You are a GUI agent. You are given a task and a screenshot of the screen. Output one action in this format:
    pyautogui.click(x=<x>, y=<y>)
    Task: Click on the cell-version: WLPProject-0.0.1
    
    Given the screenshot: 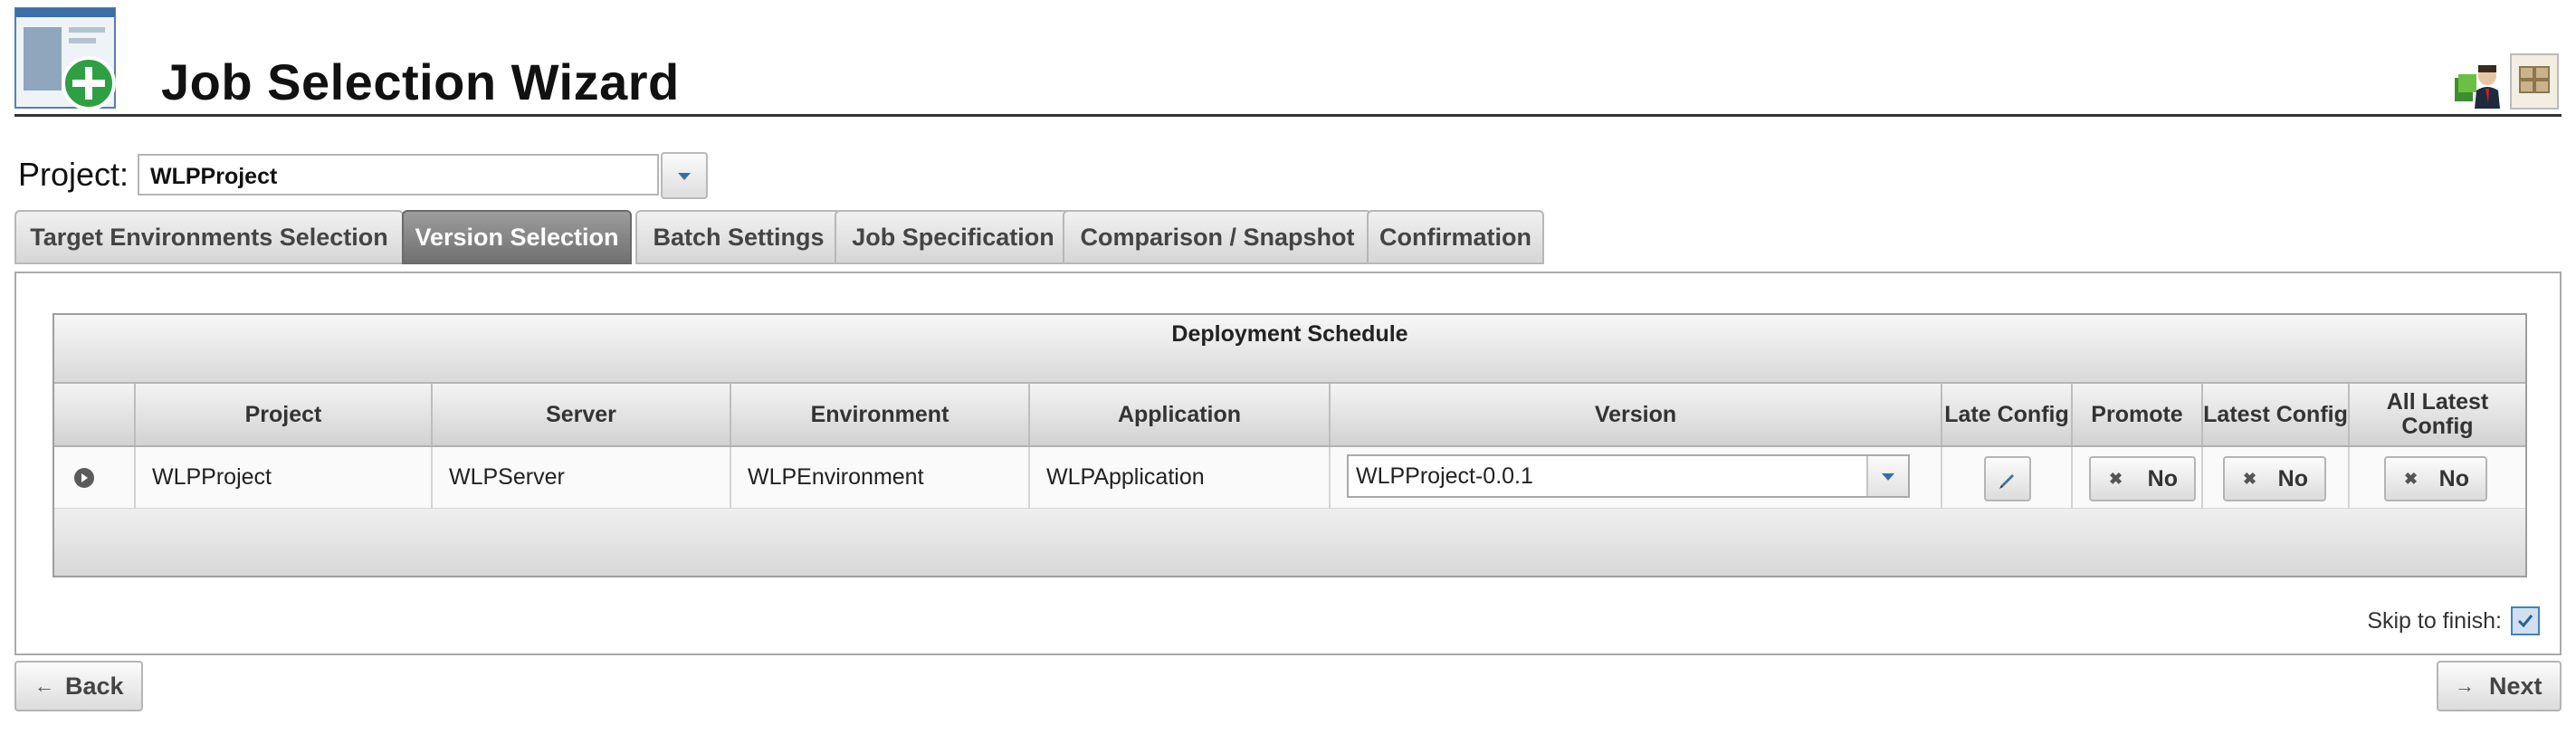 What is the action you would take?
    pyautogui.click(x=1635, y=478)
    